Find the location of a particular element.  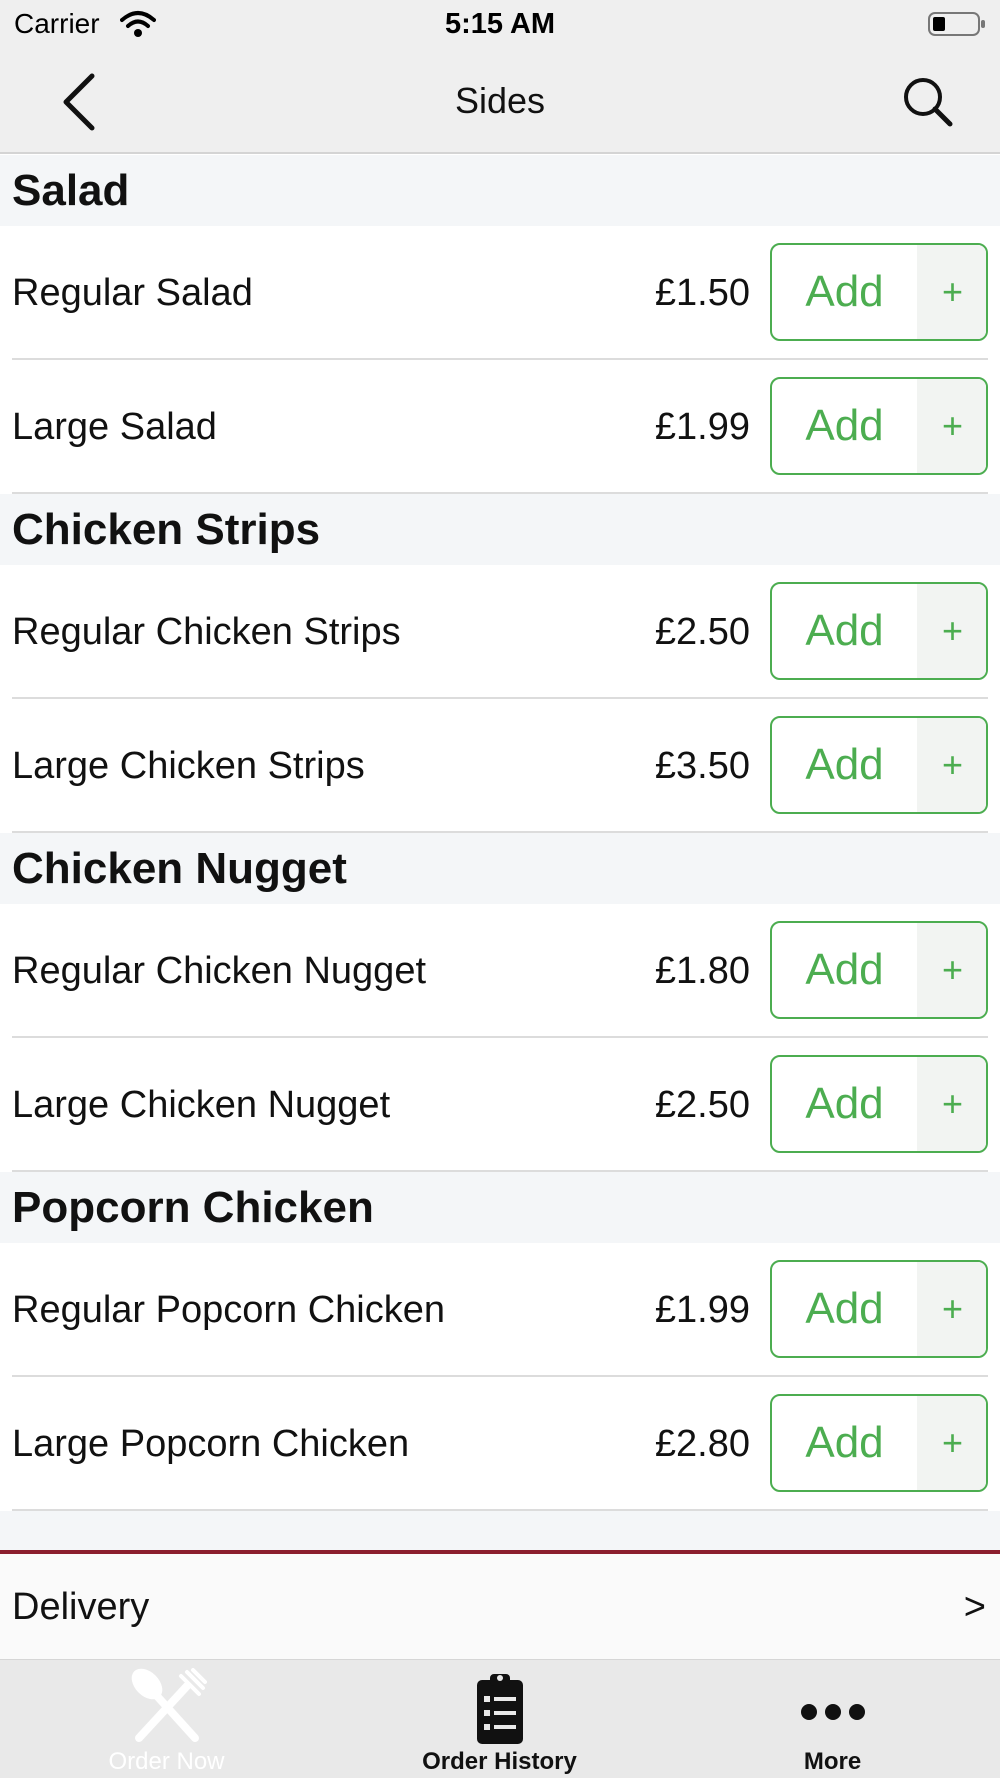

item-name: Regular Chicken Strips is located at coordinates (206, 631).